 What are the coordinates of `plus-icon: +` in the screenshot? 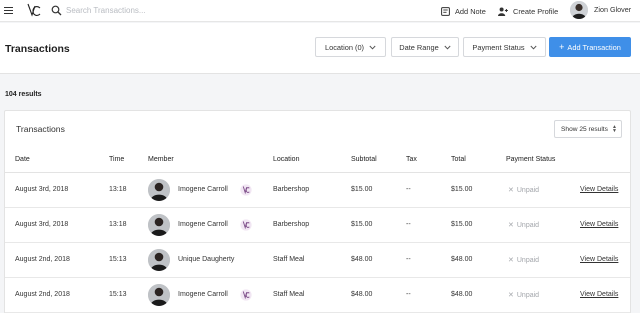 It's located at (562, 47).